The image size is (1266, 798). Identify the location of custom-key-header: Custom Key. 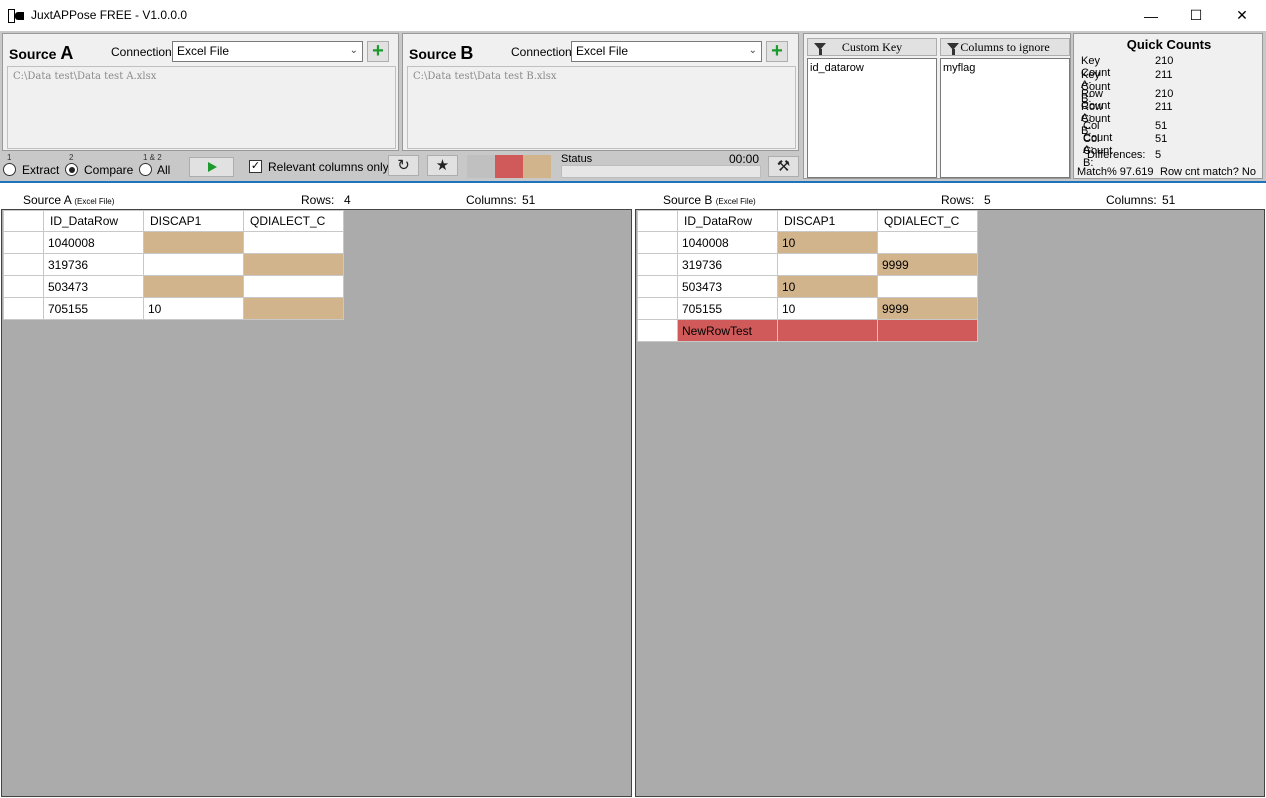
(872, 47).